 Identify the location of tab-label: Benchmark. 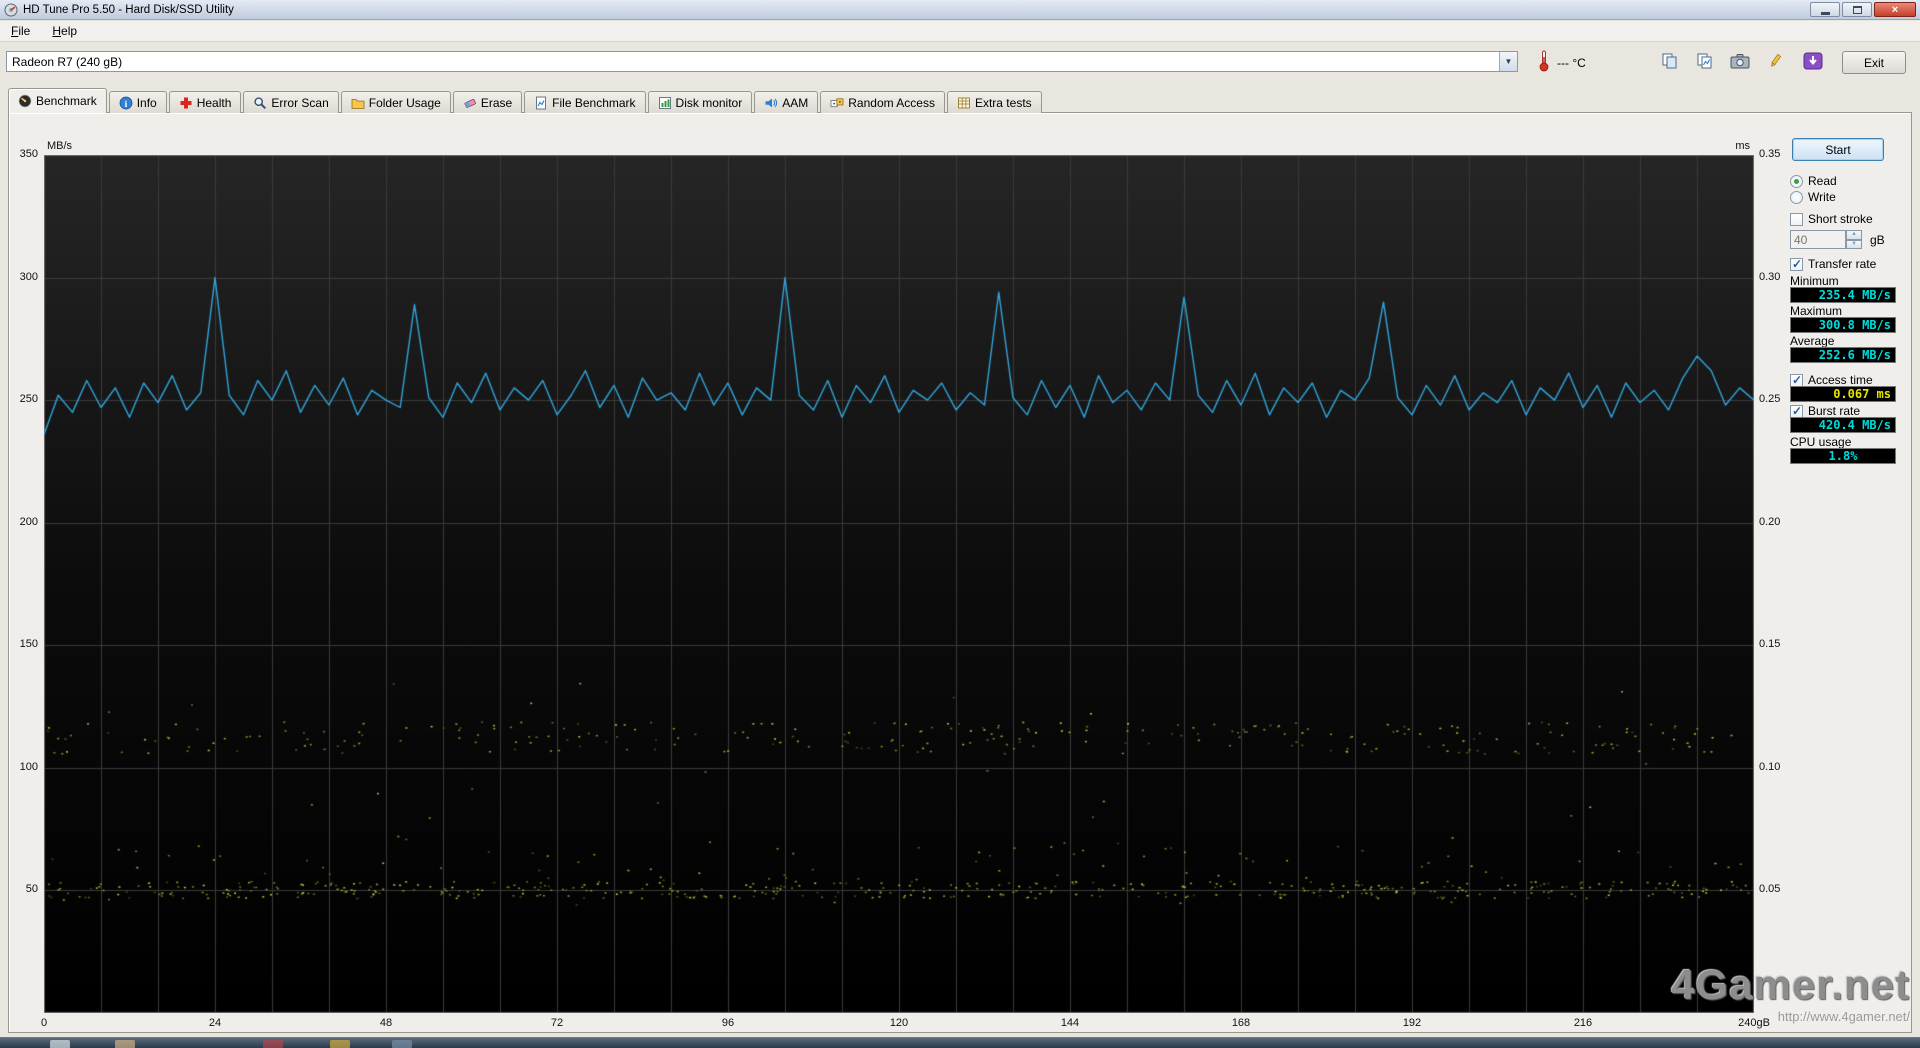
(66, 101).